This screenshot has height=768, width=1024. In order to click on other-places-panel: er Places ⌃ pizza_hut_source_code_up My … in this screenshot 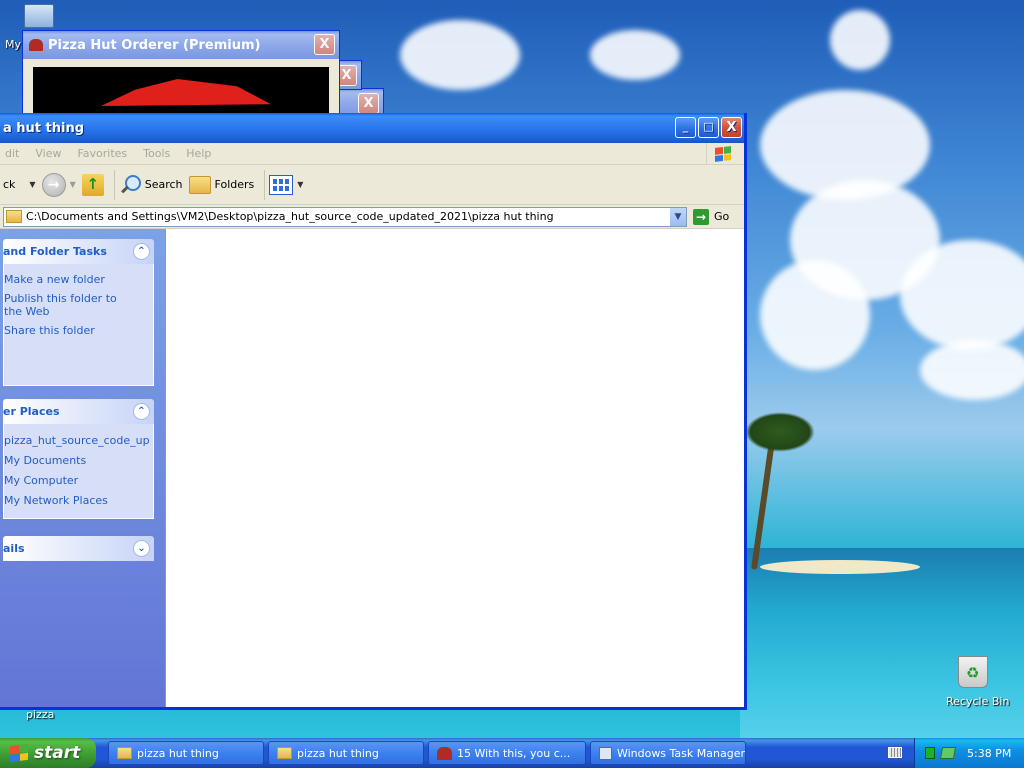, I will do `click(78, 459)`.